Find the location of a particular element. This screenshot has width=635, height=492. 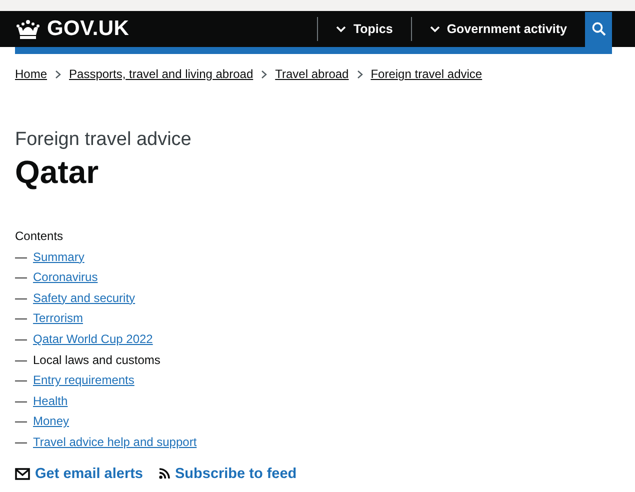

breadcrumb-link: Home is located at coordinates (31, 74).